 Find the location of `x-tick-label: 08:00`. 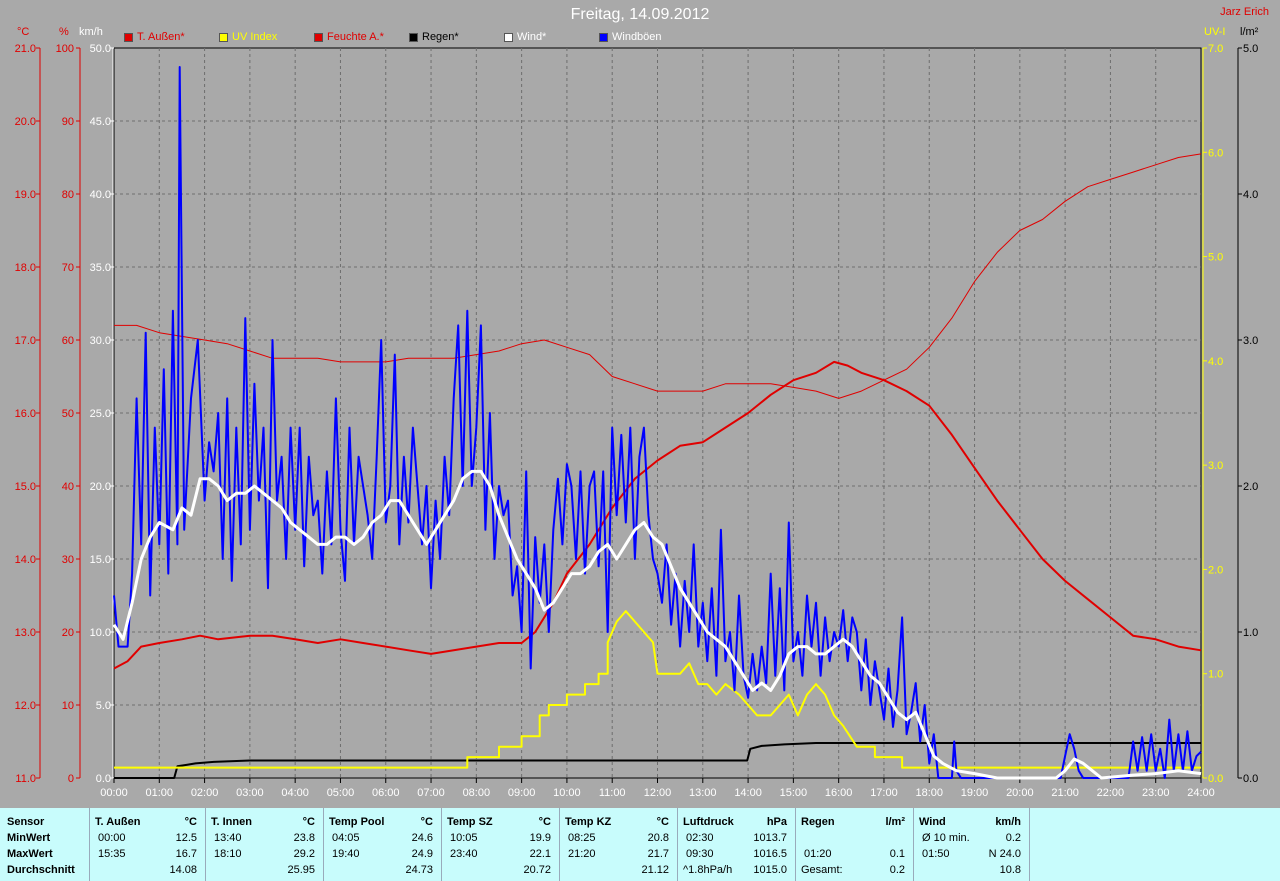

x-tick-label: 08:00 is located at coordinates (477, 793).